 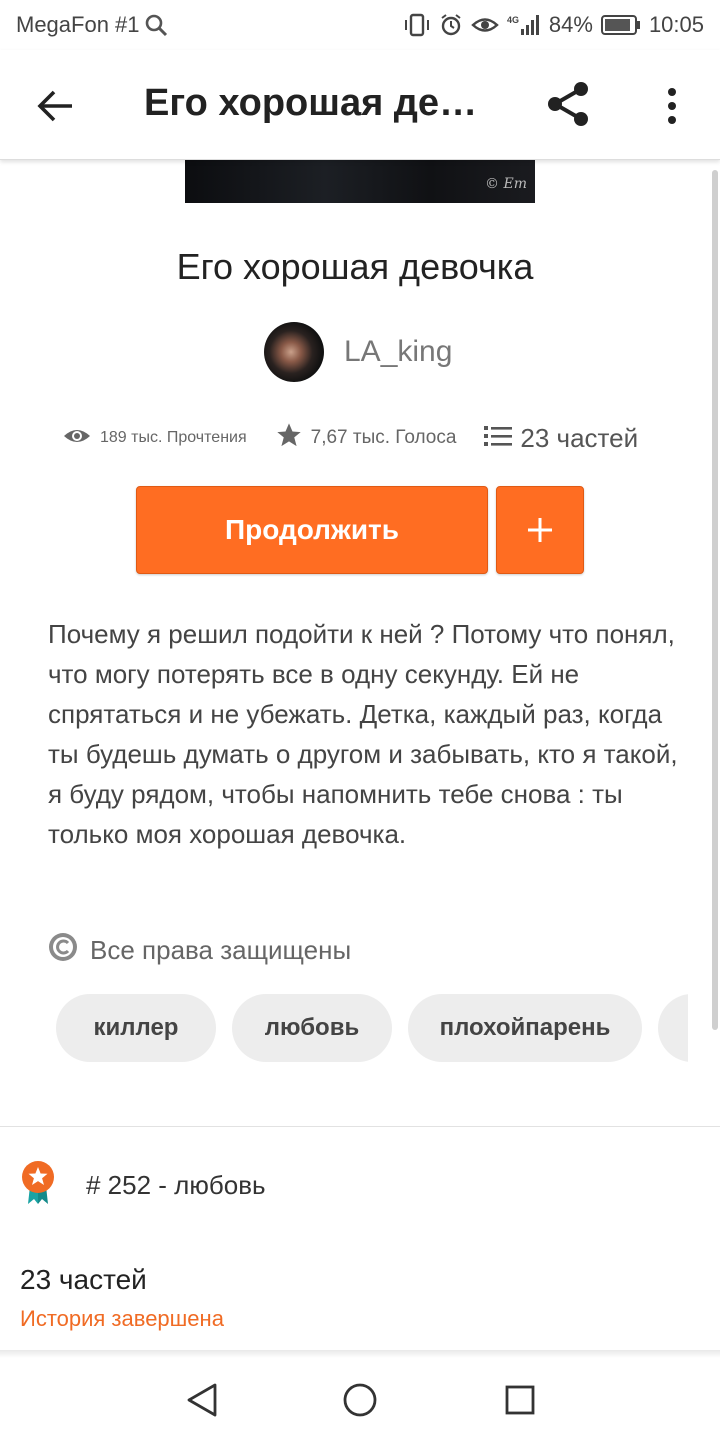 I want to click on plus-icon: +, so click(x=540, y=530).